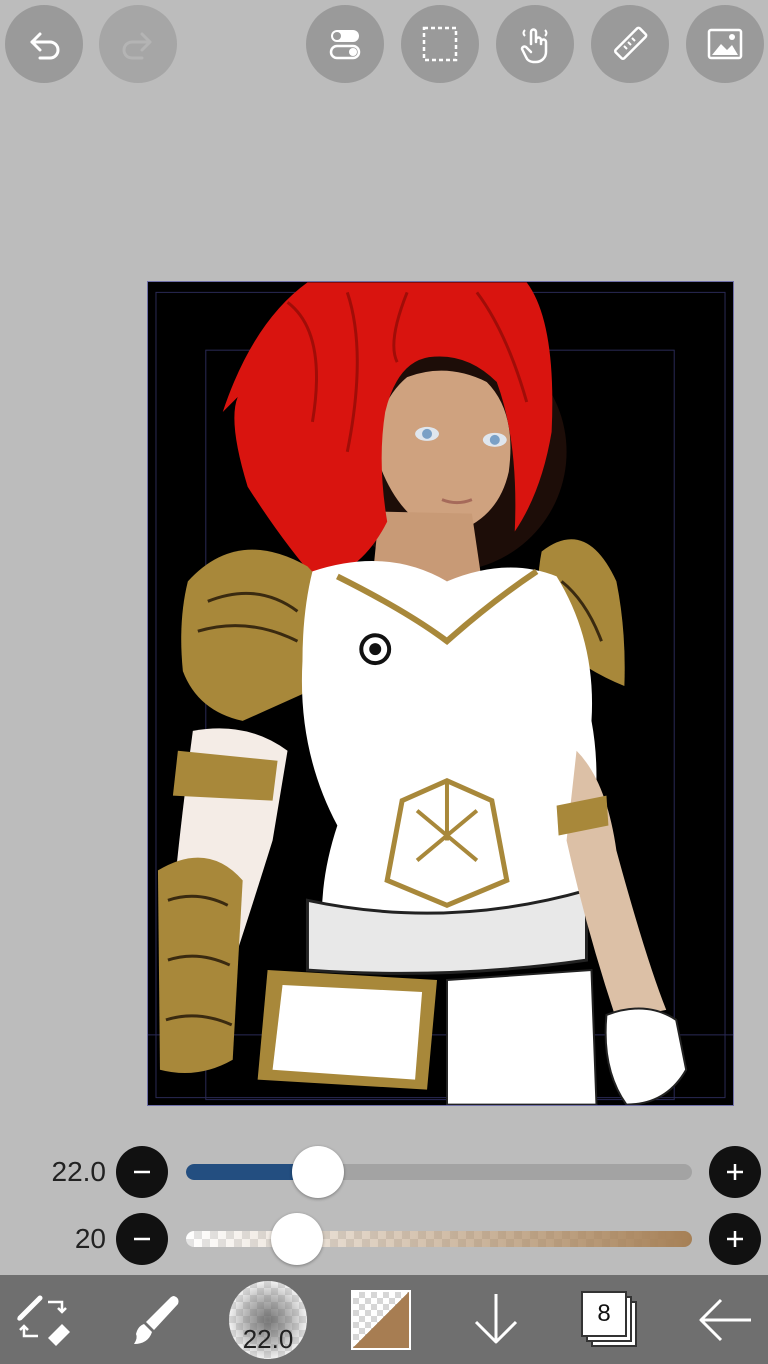 The image size is (768, 1364). I want to click on brush-preview-button: 22.0, so click(268, 1319).